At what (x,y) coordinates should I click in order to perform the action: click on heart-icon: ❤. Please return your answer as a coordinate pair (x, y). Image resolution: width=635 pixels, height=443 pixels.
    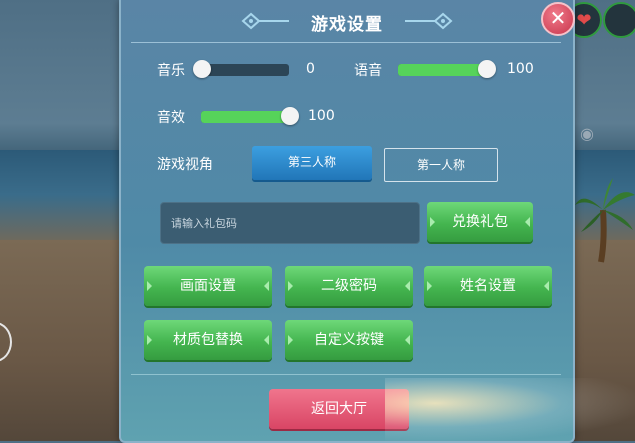
    Looking at the image, I should click on (584, 20).